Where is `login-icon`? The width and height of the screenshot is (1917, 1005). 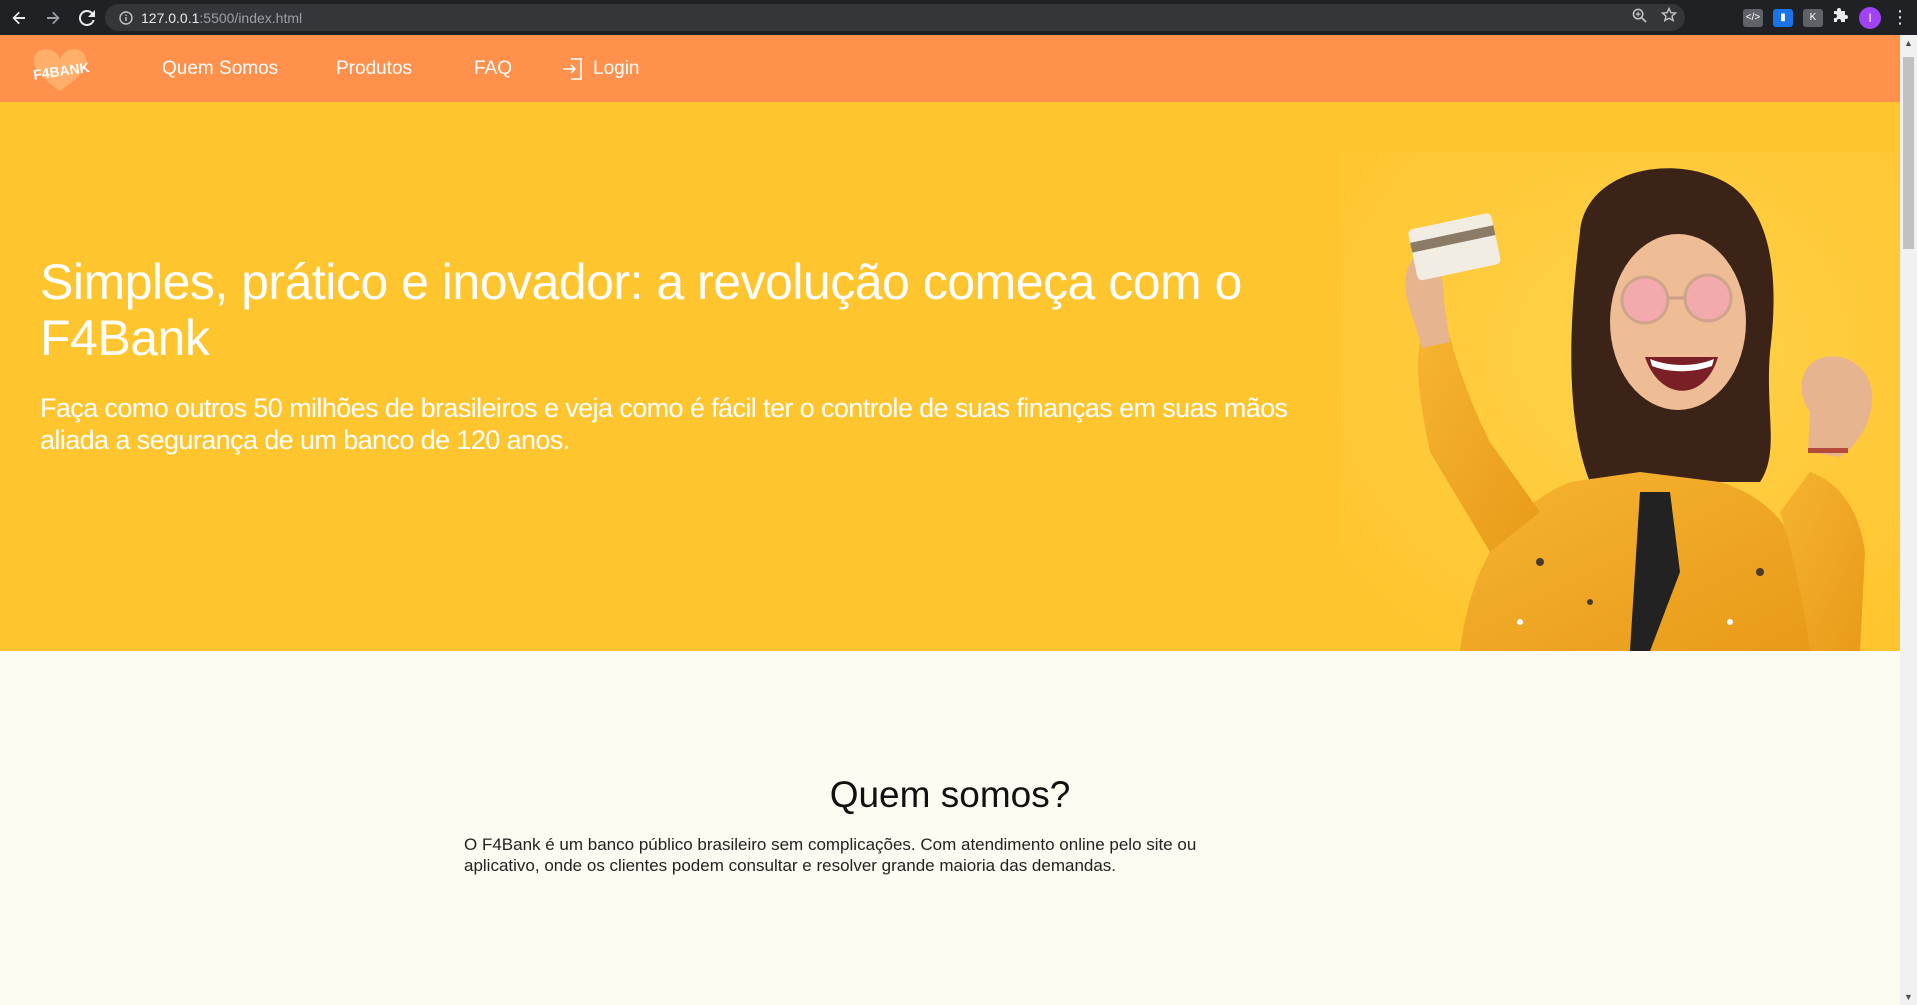
login-icon is located at coordinates (572, 69).